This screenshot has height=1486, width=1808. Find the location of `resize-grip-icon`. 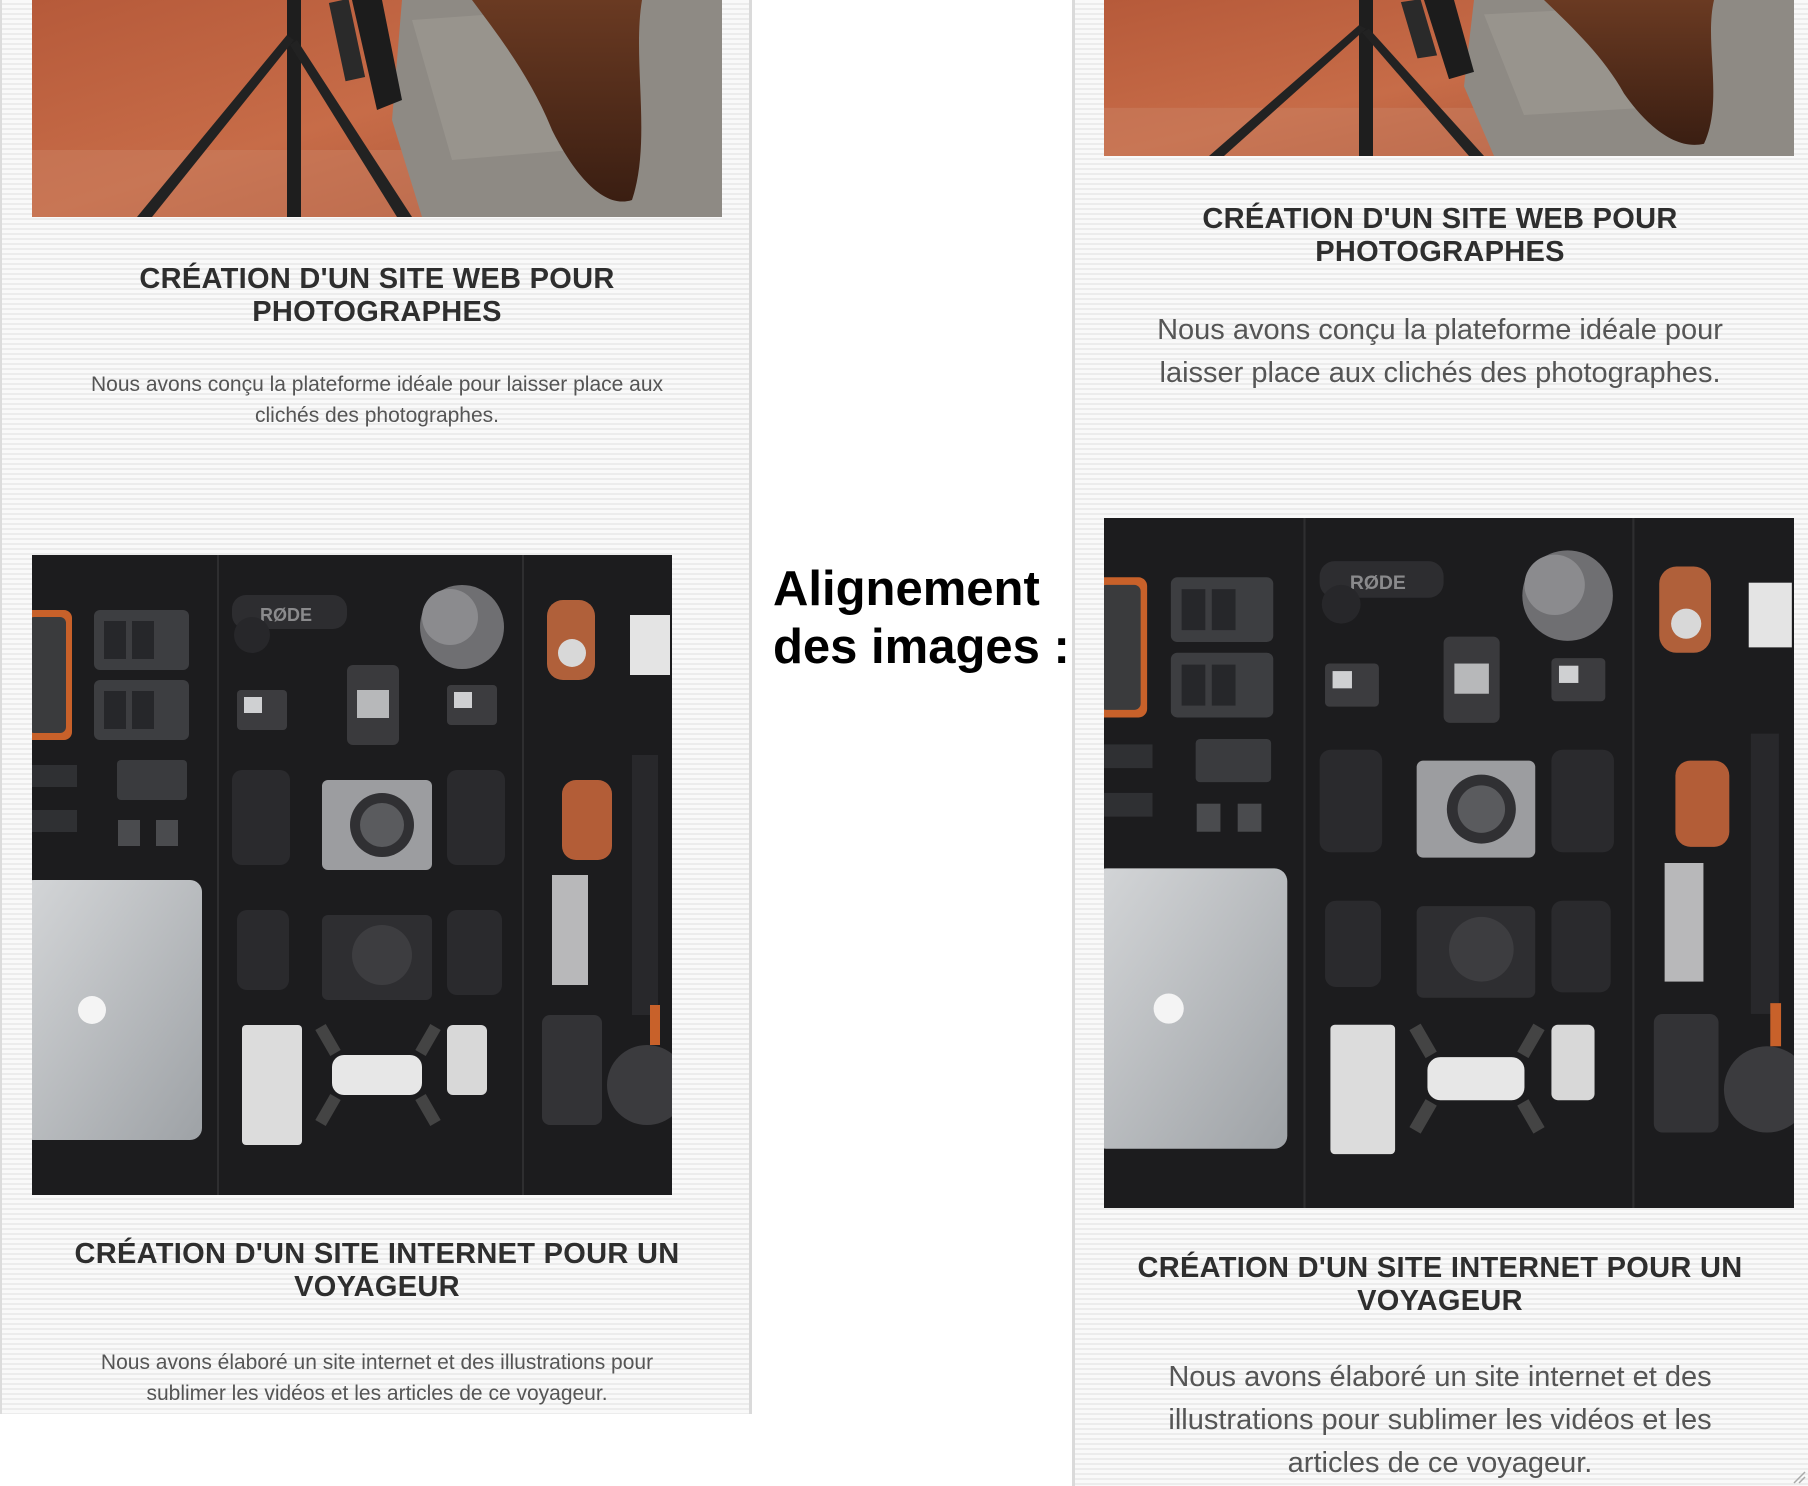

resize-grip-icon is located at coordinates (1799, 1477).